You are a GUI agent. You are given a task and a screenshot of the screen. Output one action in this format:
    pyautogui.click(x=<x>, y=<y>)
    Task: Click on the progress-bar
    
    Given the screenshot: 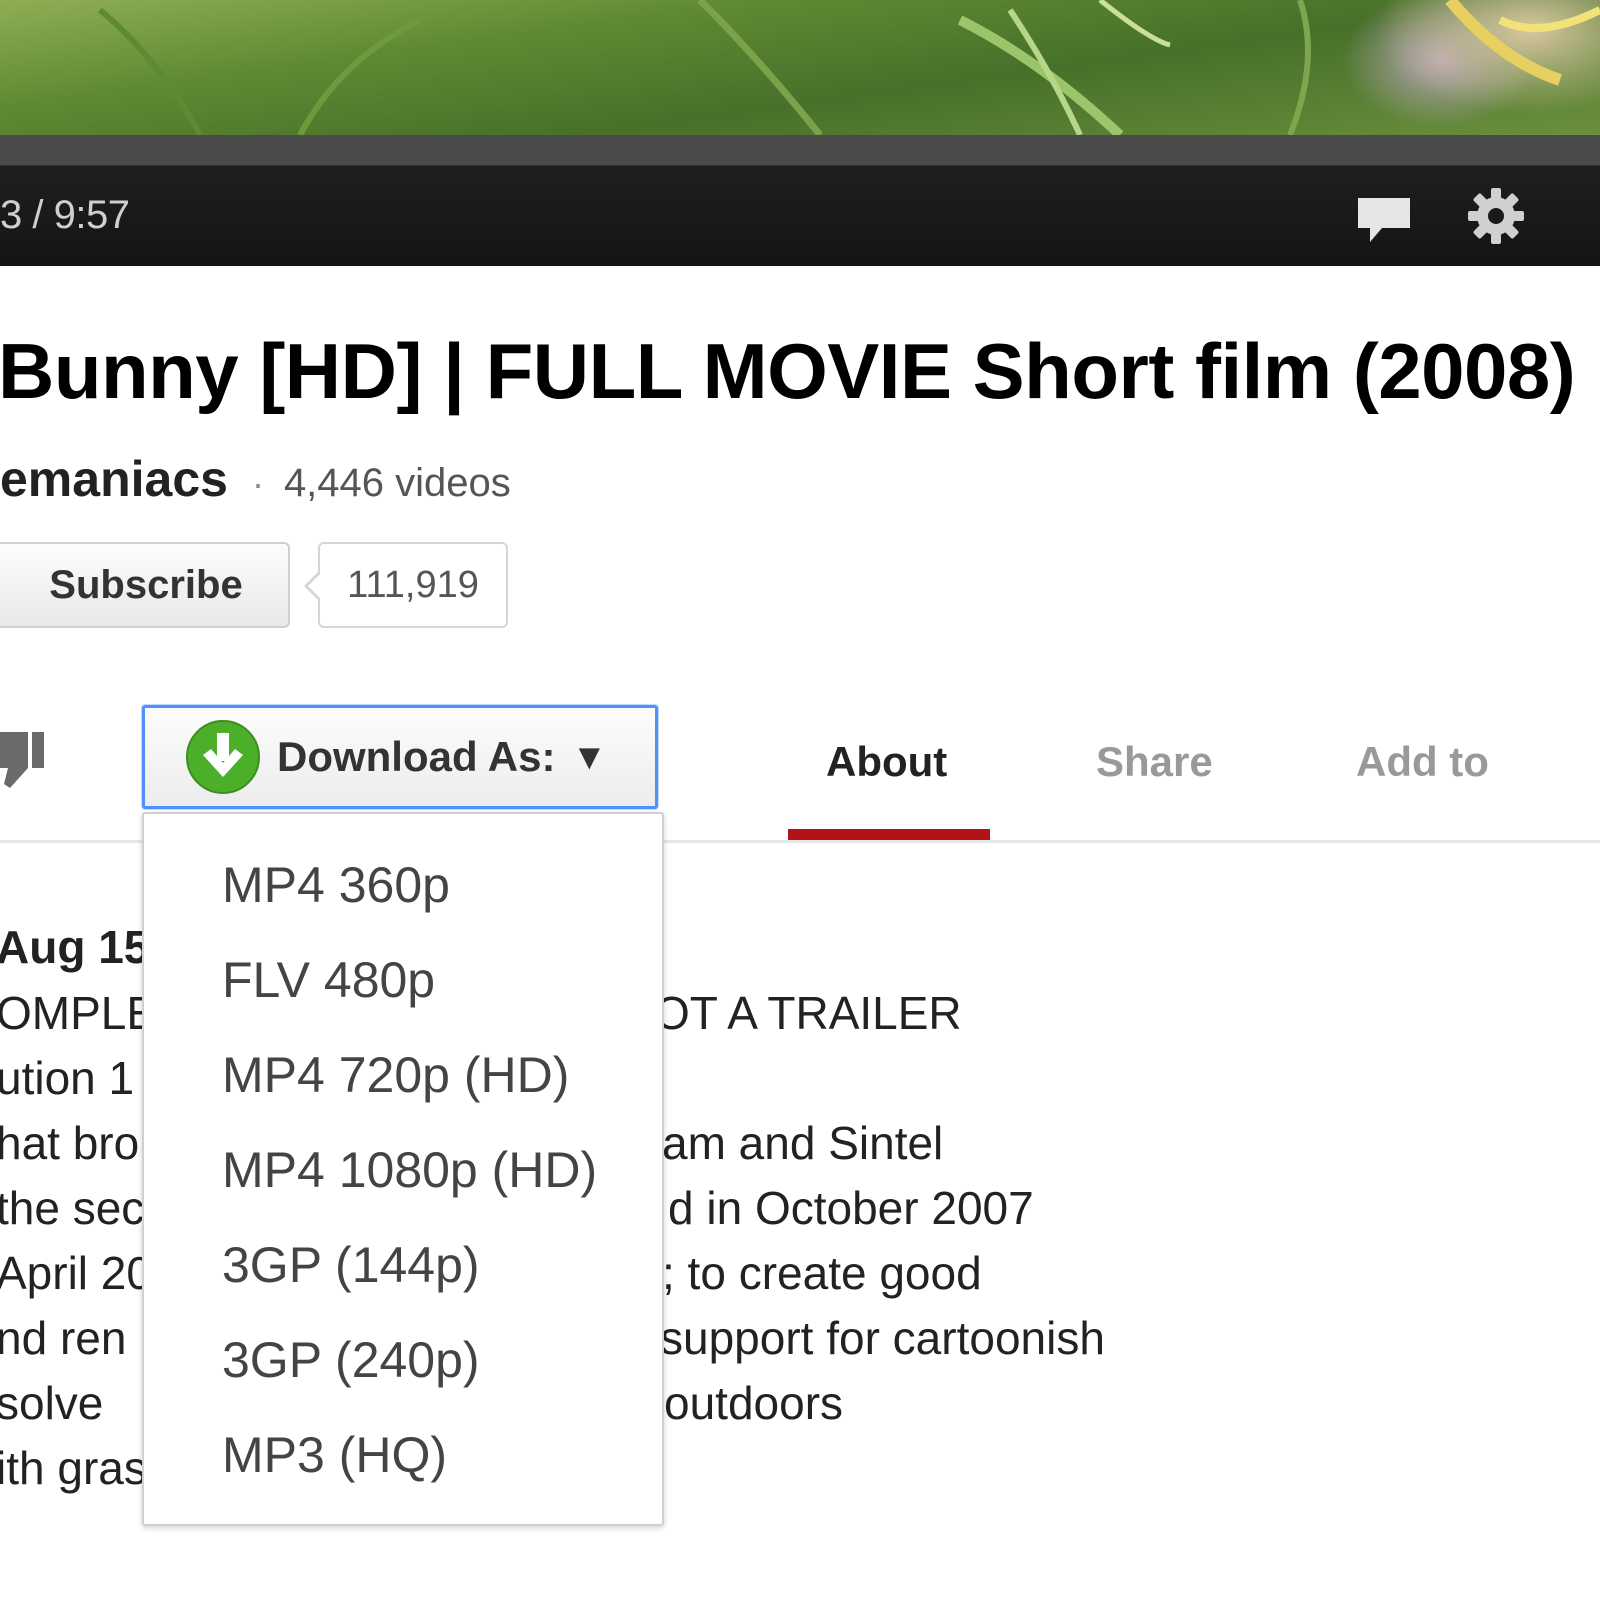 What is the action you would take?
    pyautogui.click(x=800, y=150)
    